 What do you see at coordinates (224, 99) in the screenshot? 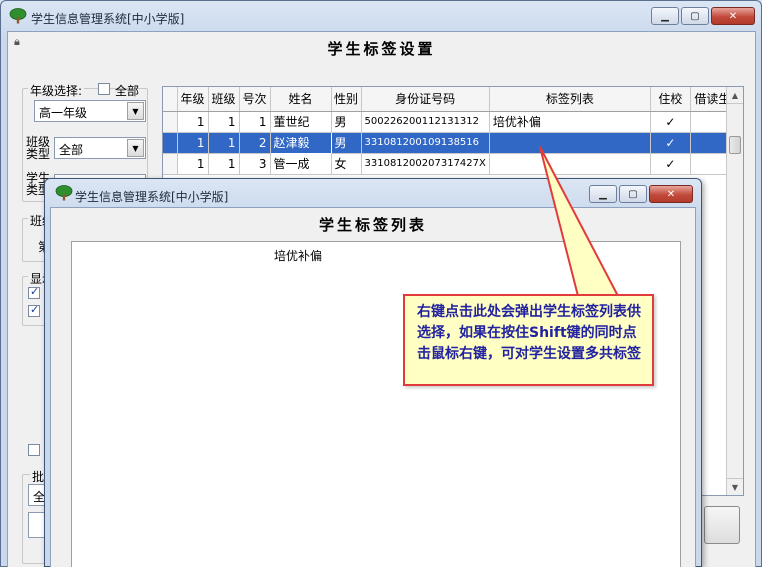
I see `column-header: 班级` at bounding box center [224, 99].